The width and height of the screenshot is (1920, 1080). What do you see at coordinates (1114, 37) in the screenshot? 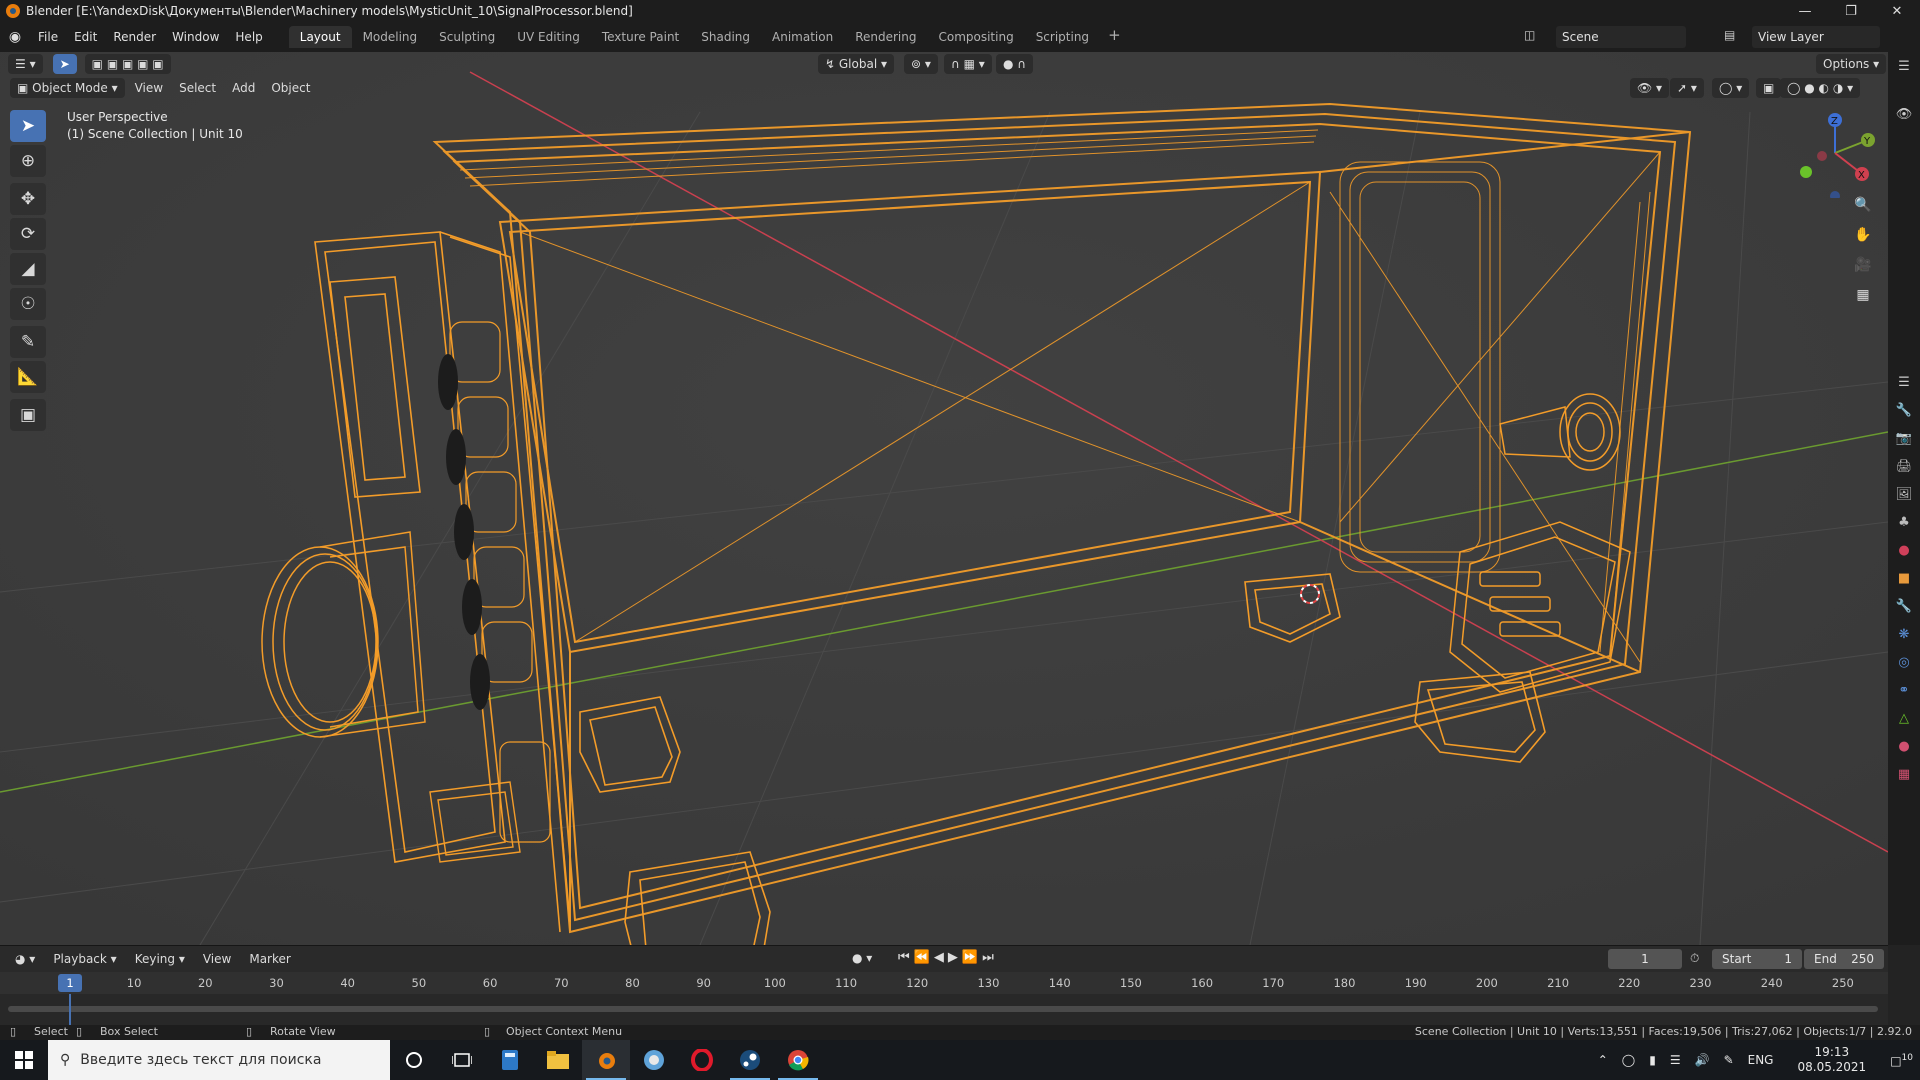
I see `add-workspace-icon: +` at bounding box center [1114, 37].